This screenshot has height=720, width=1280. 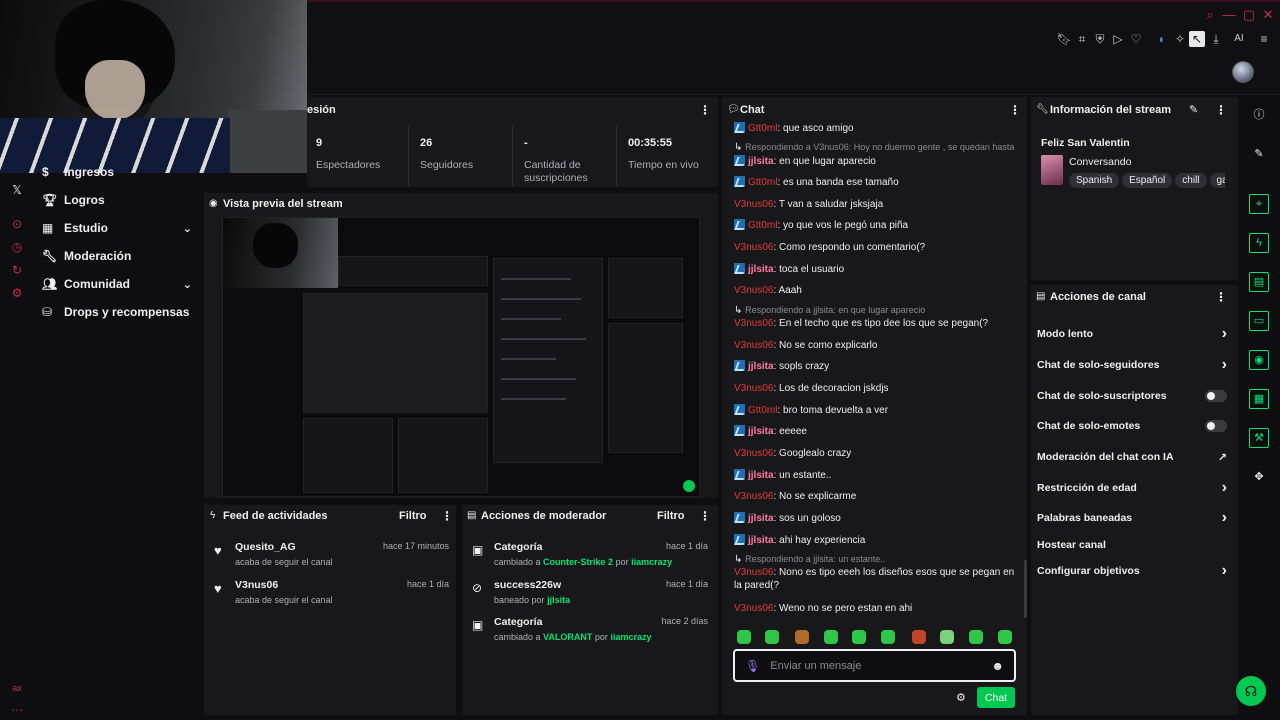 I want to click on chat-input, so click(x=881, y=665).